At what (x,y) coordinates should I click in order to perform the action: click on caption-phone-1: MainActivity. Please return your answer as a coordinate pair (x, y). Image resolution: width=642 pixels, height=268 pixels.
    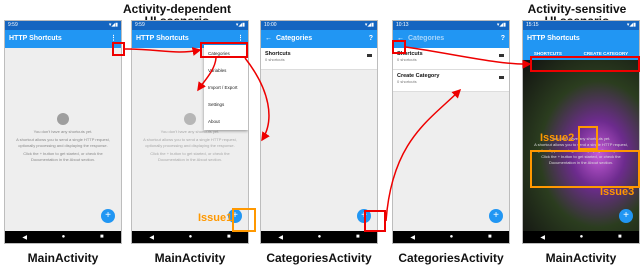
    Looking at the image, I should click on (63, 258).